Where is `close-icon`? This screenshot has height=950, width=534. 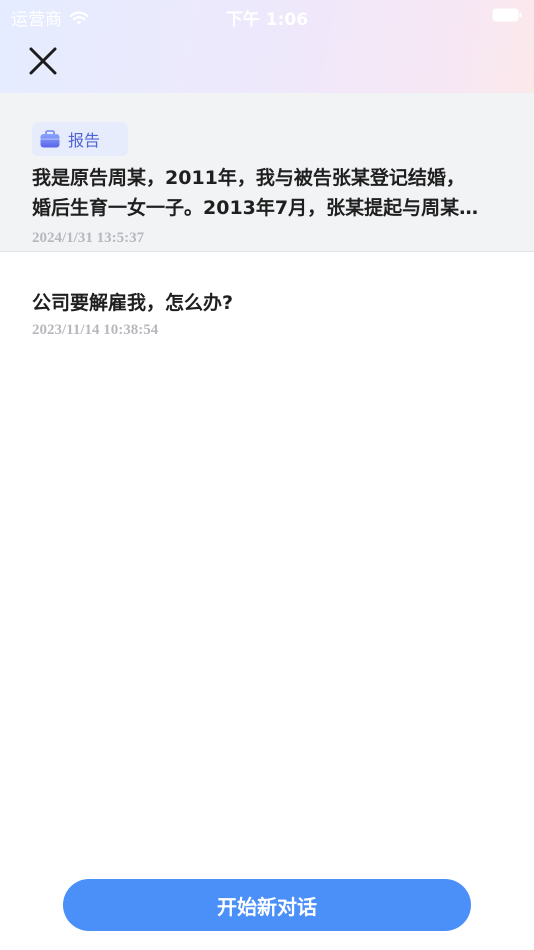 close-icon is located at coordinates (43, 61).